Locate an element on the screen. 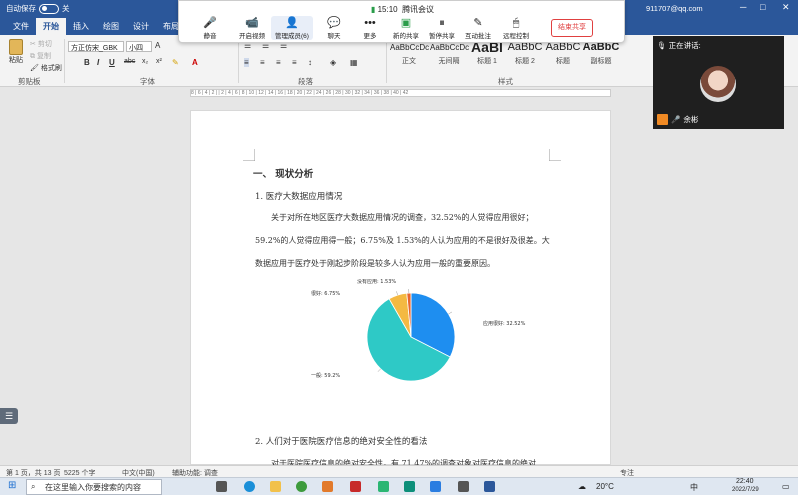 The image size is (798, 495). align-left-icon: ≡ is located at coordinates (246, 62).